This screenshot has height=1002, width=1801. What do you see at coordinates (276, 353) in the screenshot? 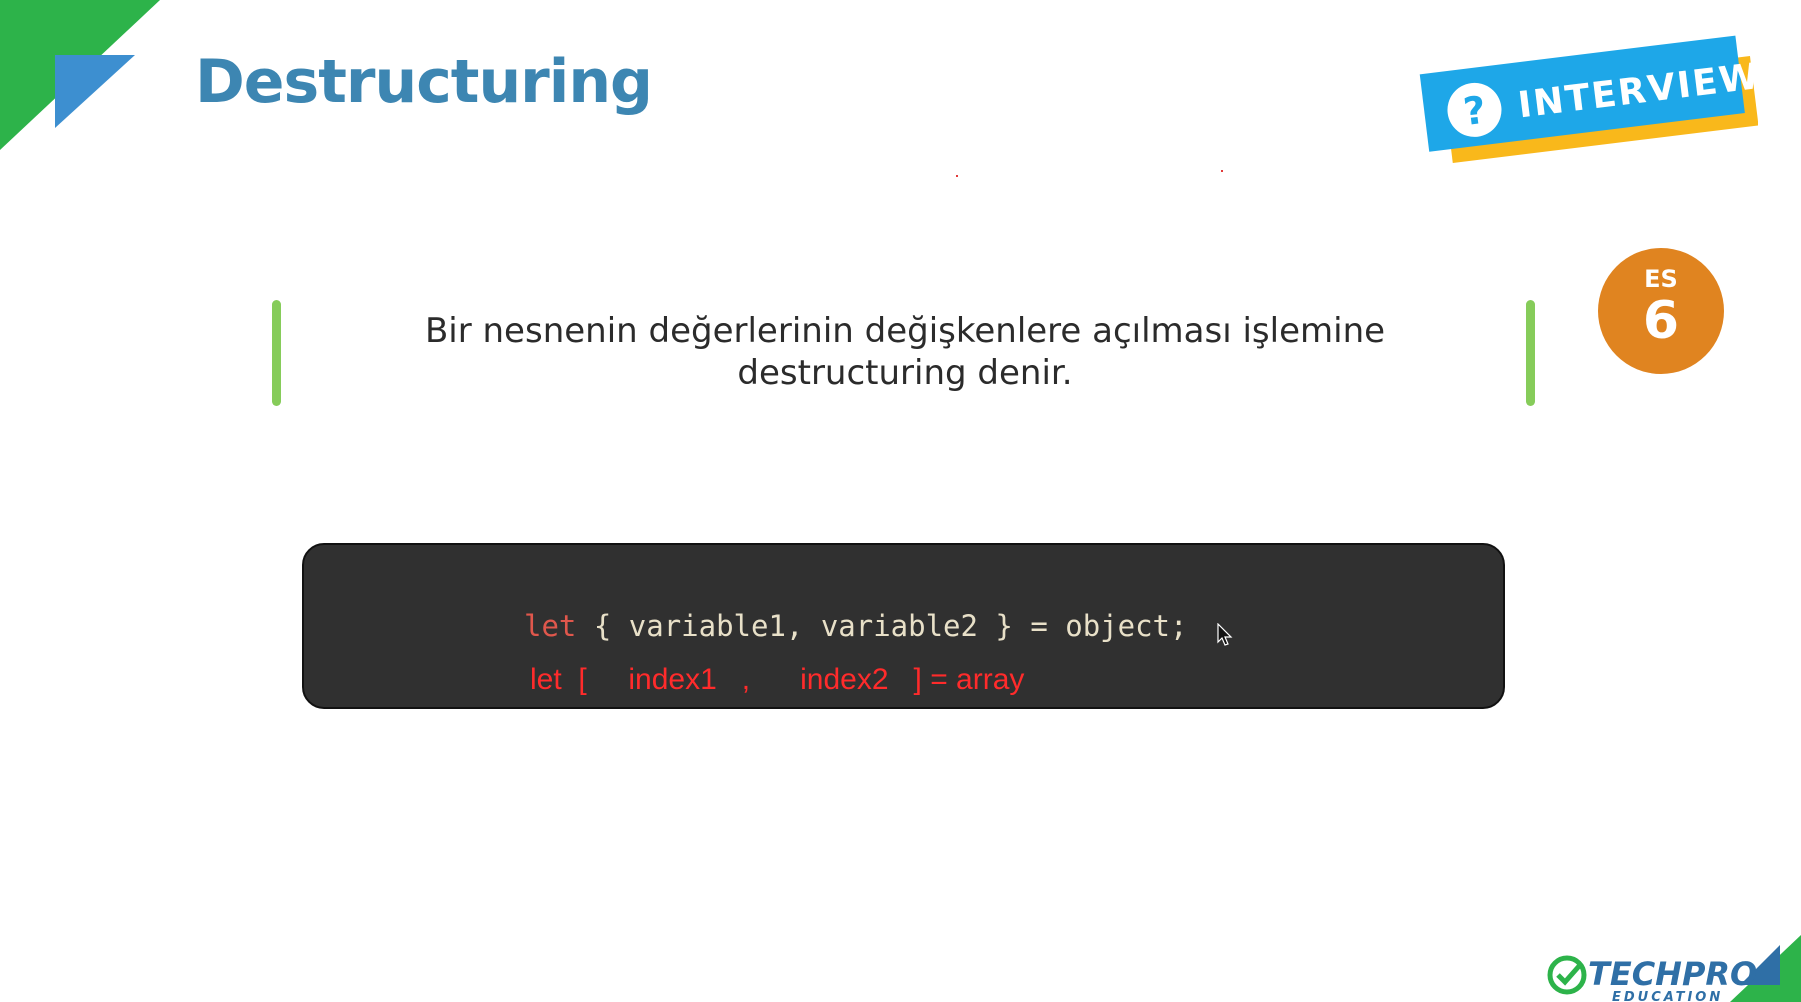
I see `accent-bar-left` at bounding box center [276, 353].